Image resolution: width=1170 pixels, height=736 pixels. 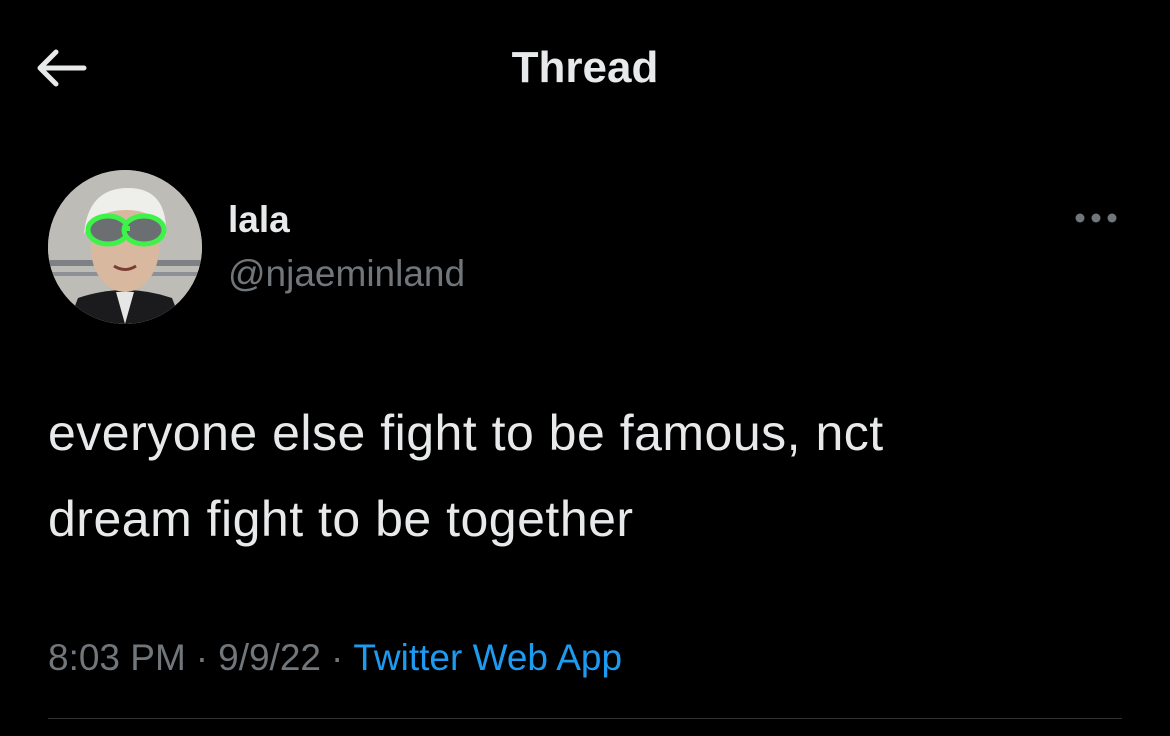 I want to click on more-horizontal-icon, so click(x=1096, y=218).